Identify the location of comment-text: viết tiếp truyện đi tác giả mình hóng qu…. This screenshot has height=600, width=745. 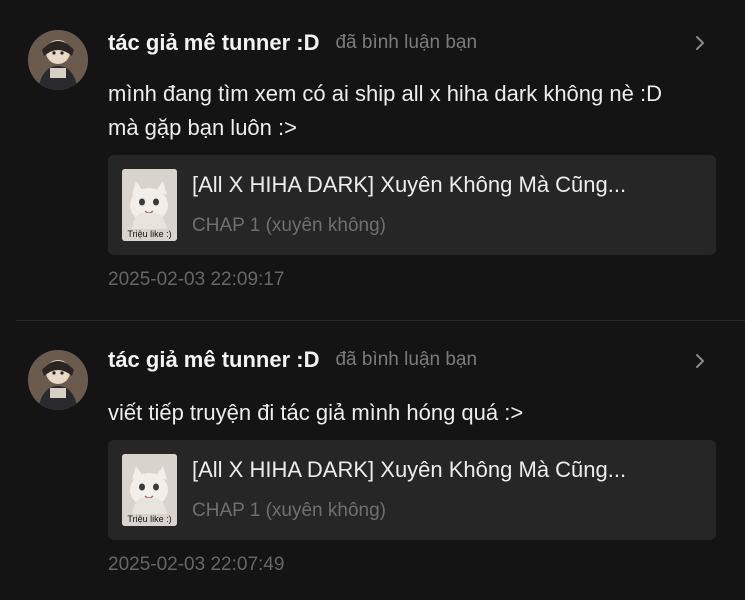
(316, 412).